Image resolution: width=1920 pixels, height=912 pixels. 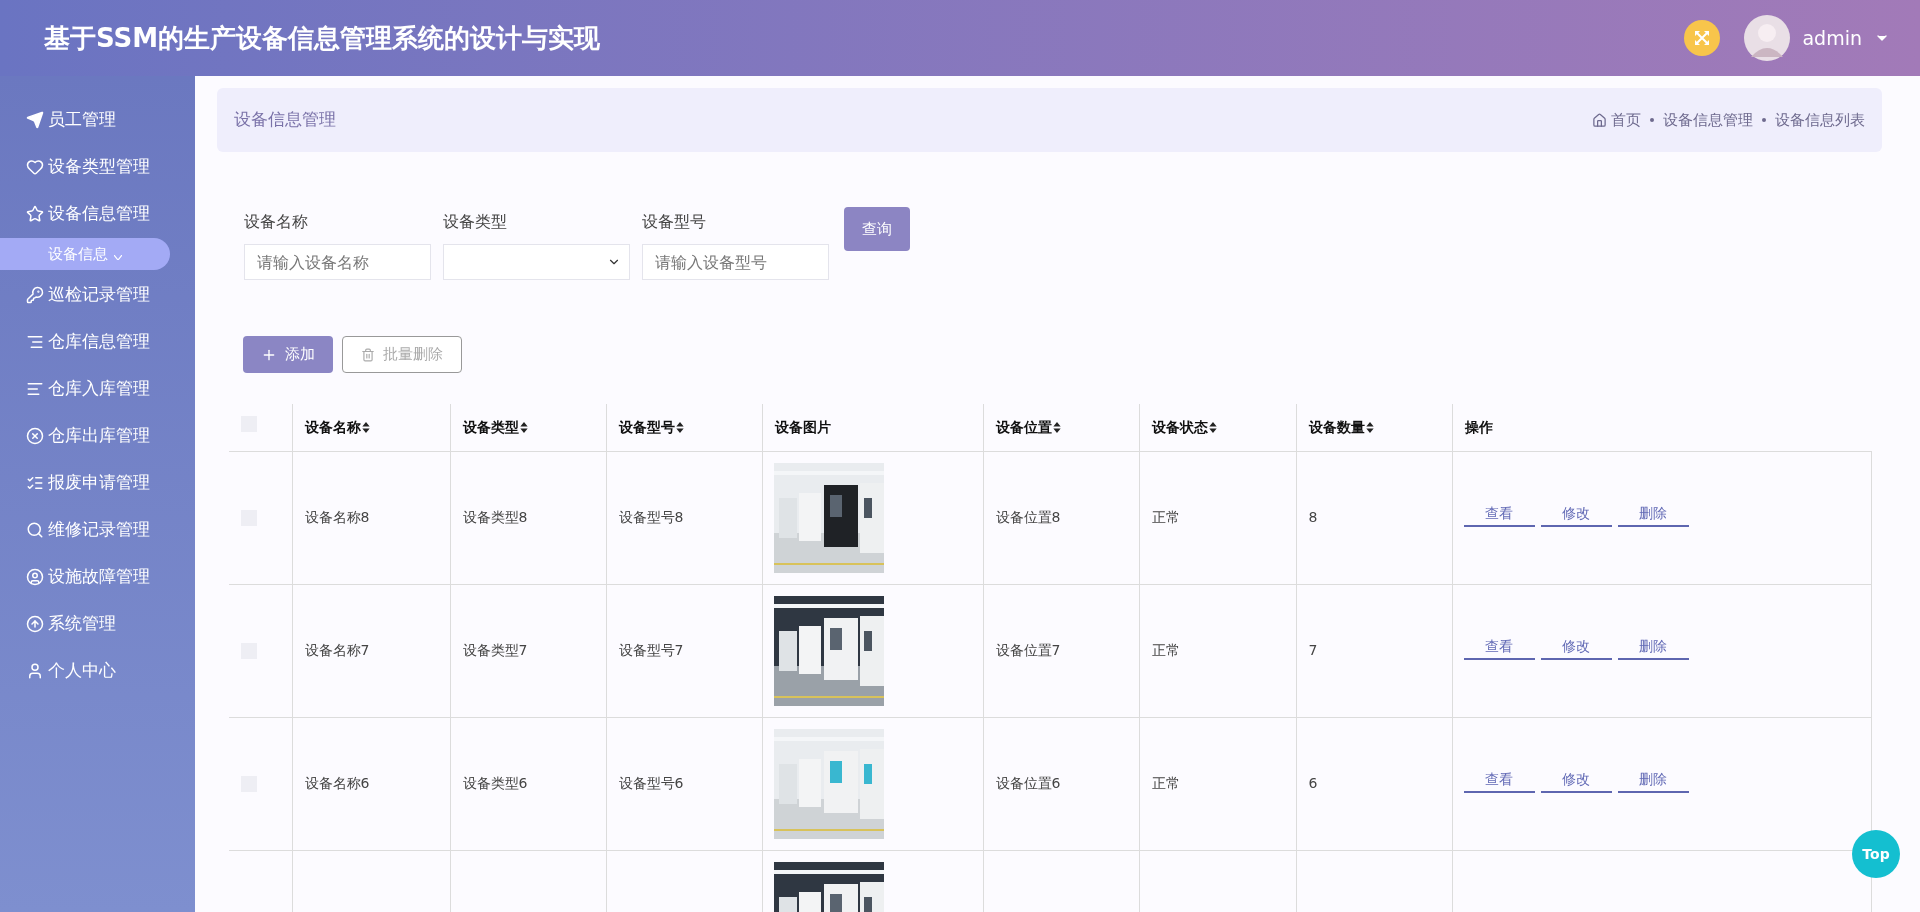 What do you see at coordinates (97, 119) in the screenshot?
I see `sidebar-item: 员工管理` at bounding box center [97, 119].